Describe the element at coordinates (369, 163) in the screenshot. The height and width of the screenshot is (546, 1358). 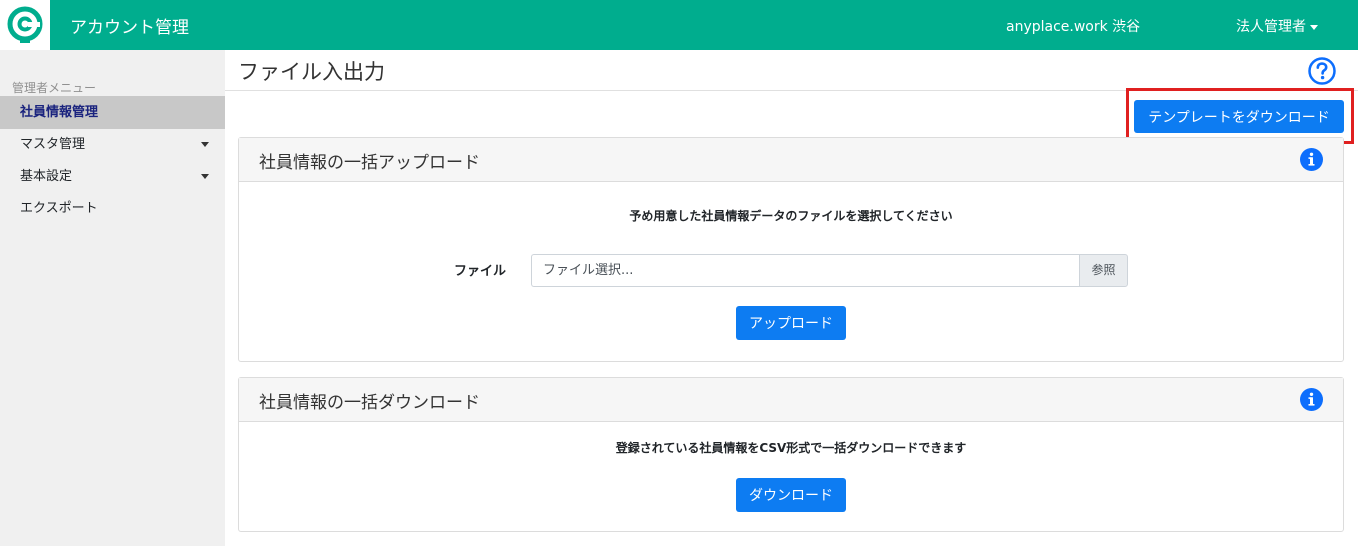
I see `upload-card-title: 社員情報の一括アップロード` at that location.